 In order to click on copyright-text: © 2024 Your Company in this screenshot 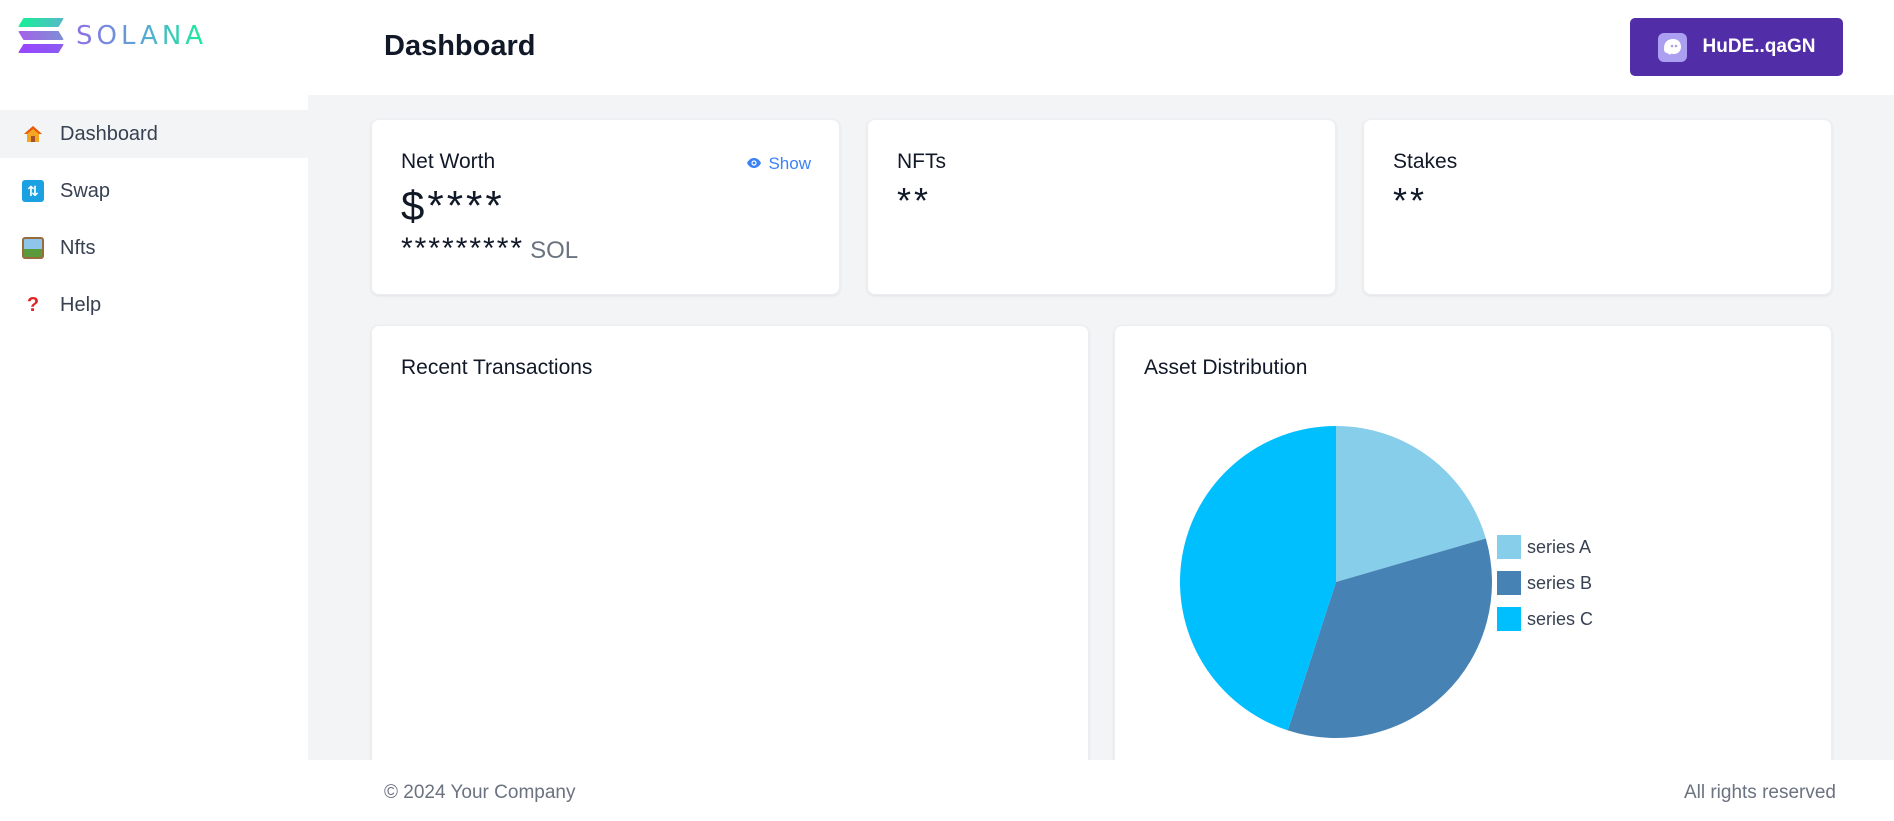, I will do `click(480, 792)`.